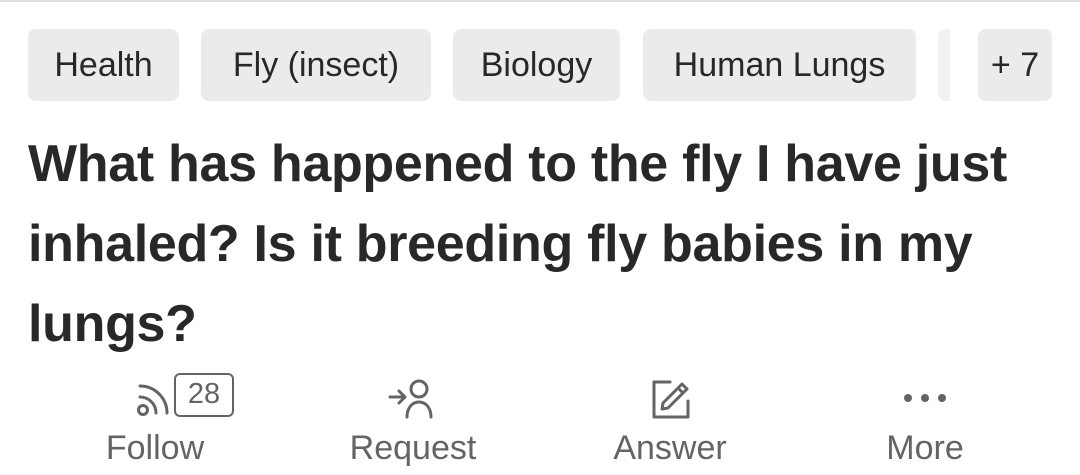  I want to click on tags-more-button: + 7, so click(1015, 65).